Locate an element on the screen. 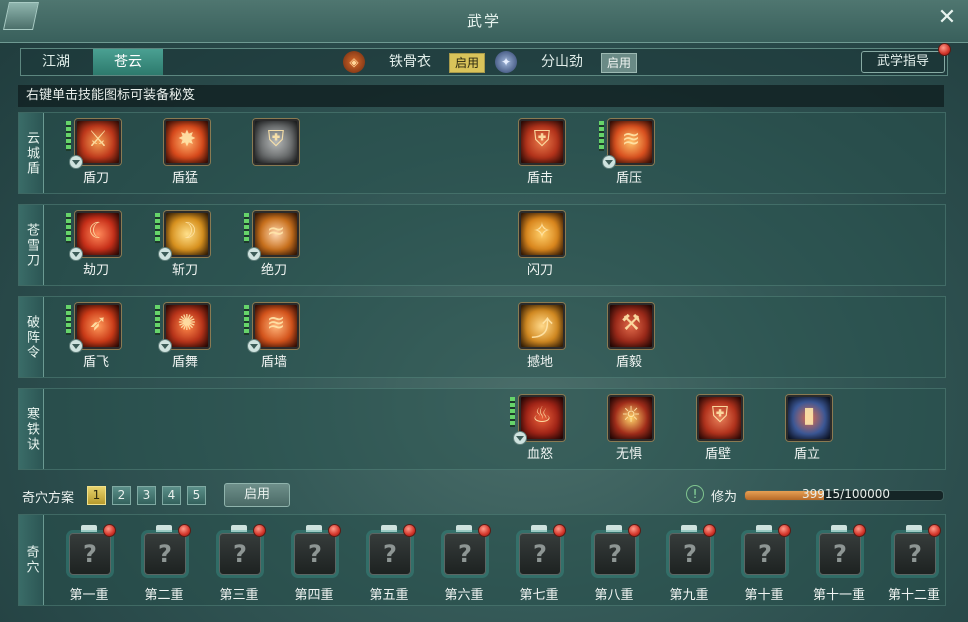  qixue-slot-8: ? 第八重 is located at coordinates (614, 562).